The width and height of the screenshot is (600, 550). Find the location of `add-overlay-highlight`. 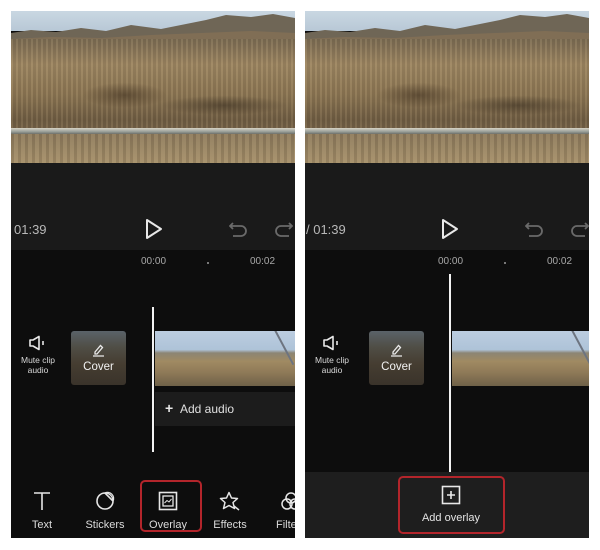

add-overlay-highlight is located at coordinates (451, 505).